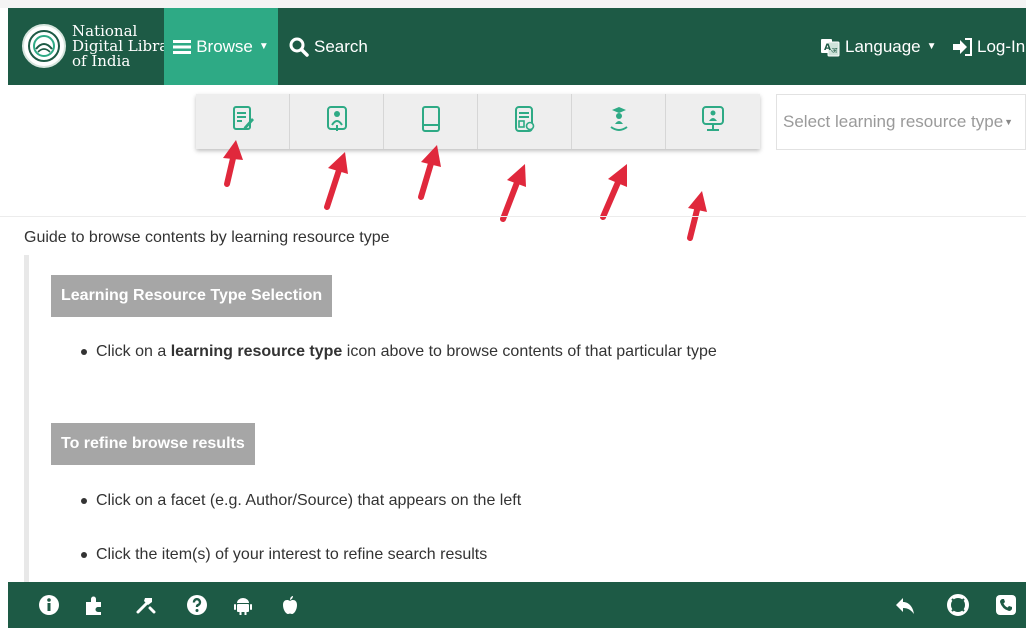  What do you see at coordinates (834, 50) in the screenshot?
I see `svg-text: अ` at bounding box center [834, 50].